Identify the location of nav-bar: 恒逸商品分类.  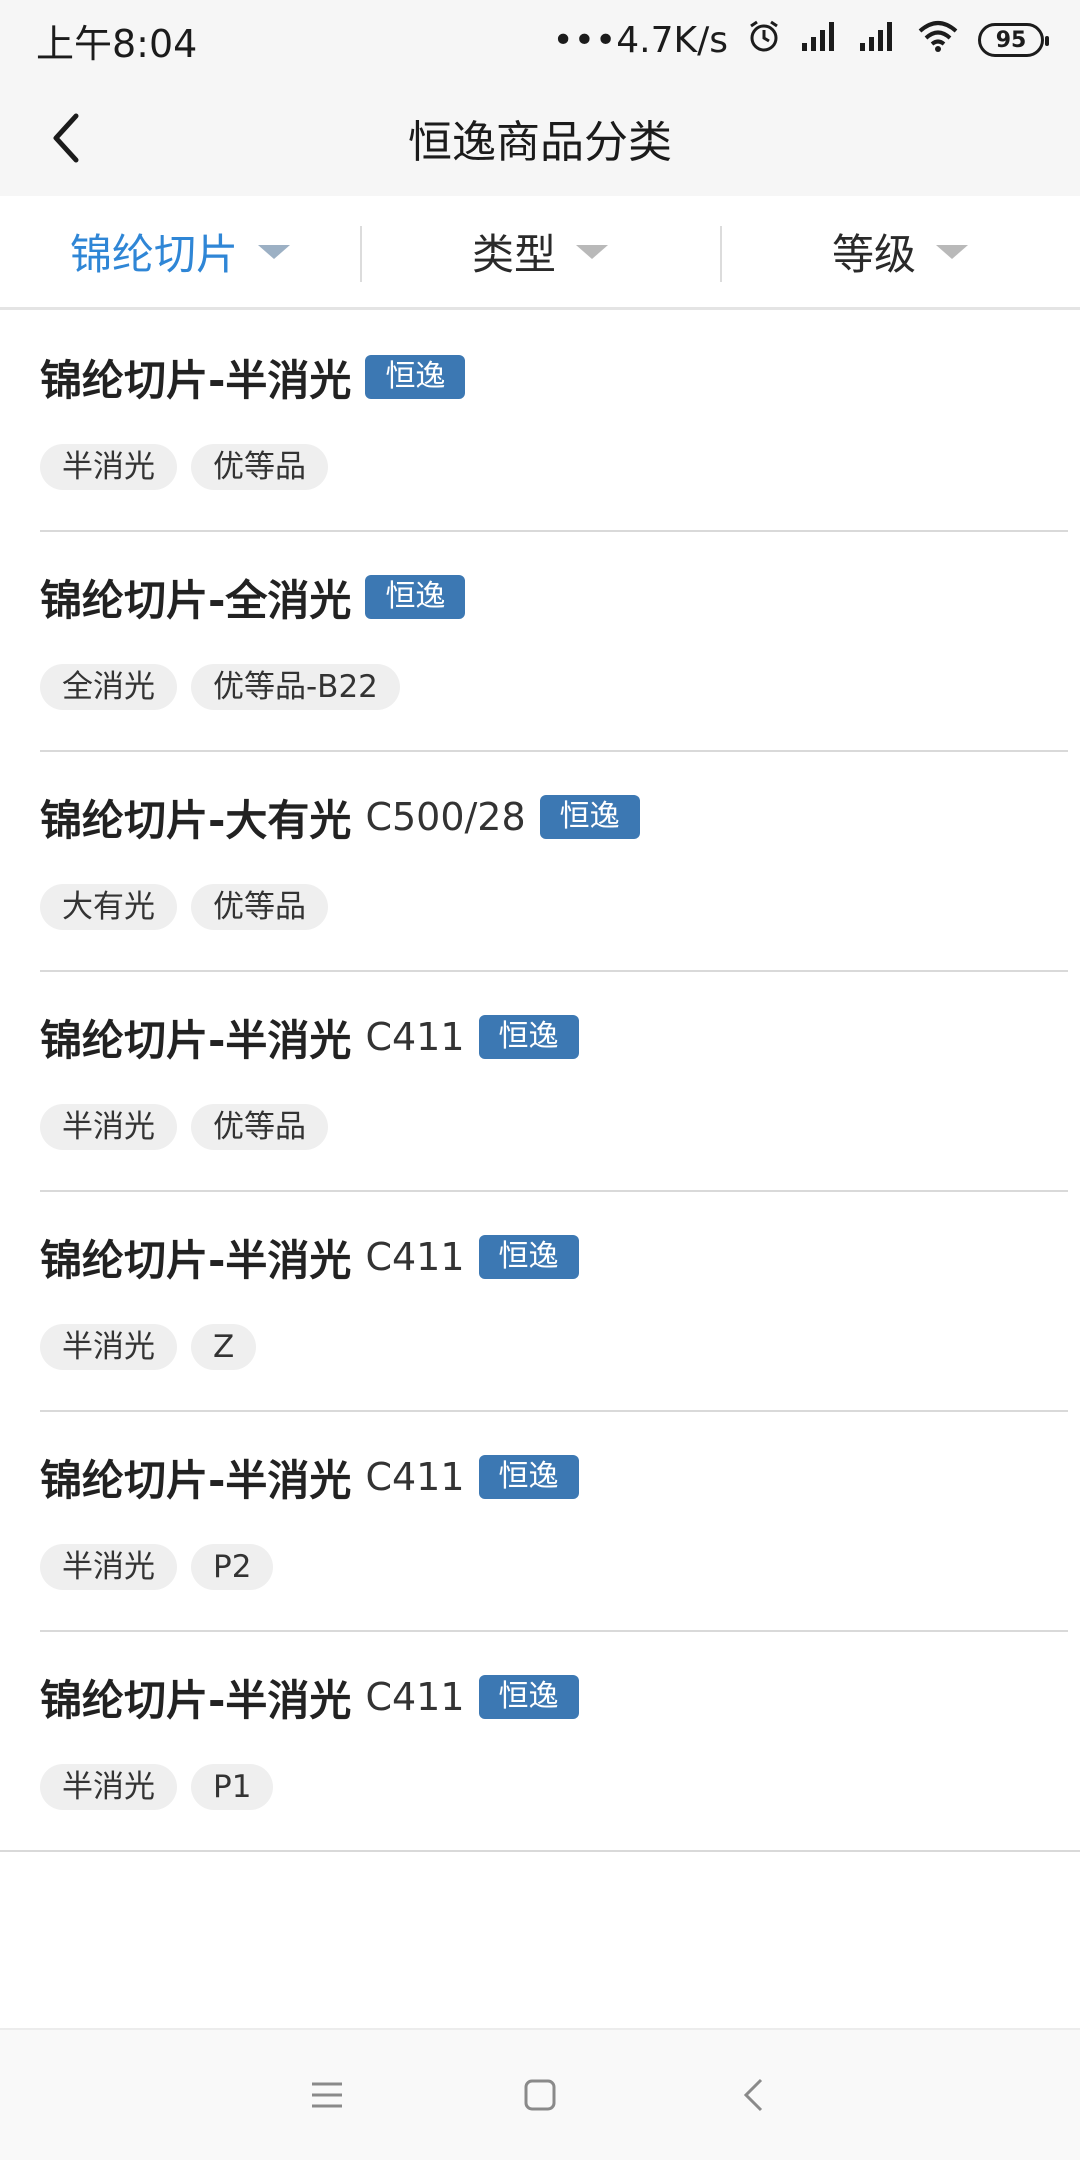
(540, 138).